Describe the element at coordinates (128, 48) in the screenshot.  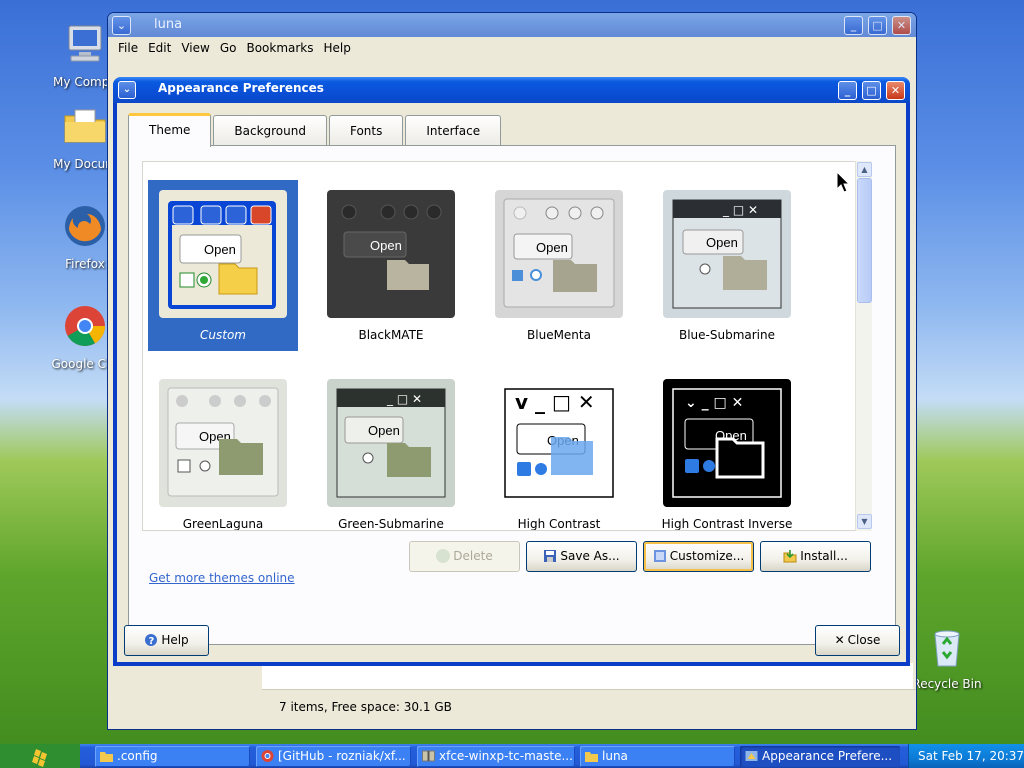
I see `menu-file: File` at that location.